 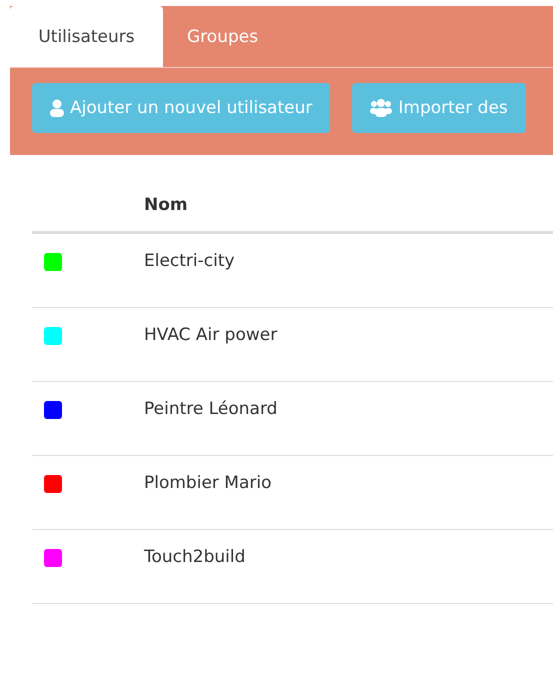 I want to click on tab: Groupes, so click(x=222, y=36).